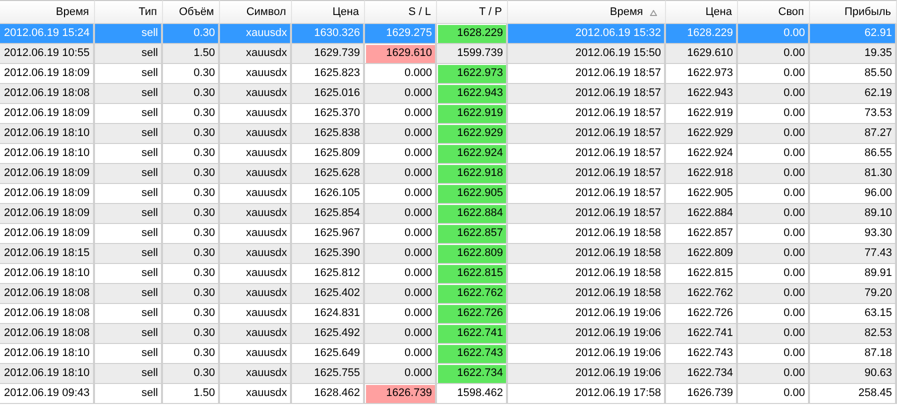  Describe the element at coordinates (472, 114) in the screenshot. I see `table-cell: 1622.919` at that location.